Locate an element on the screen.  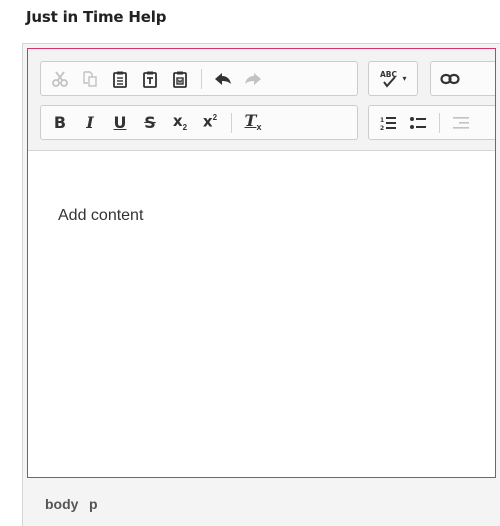
editor-placeholder: Add content is located at coordinates (101, 215).